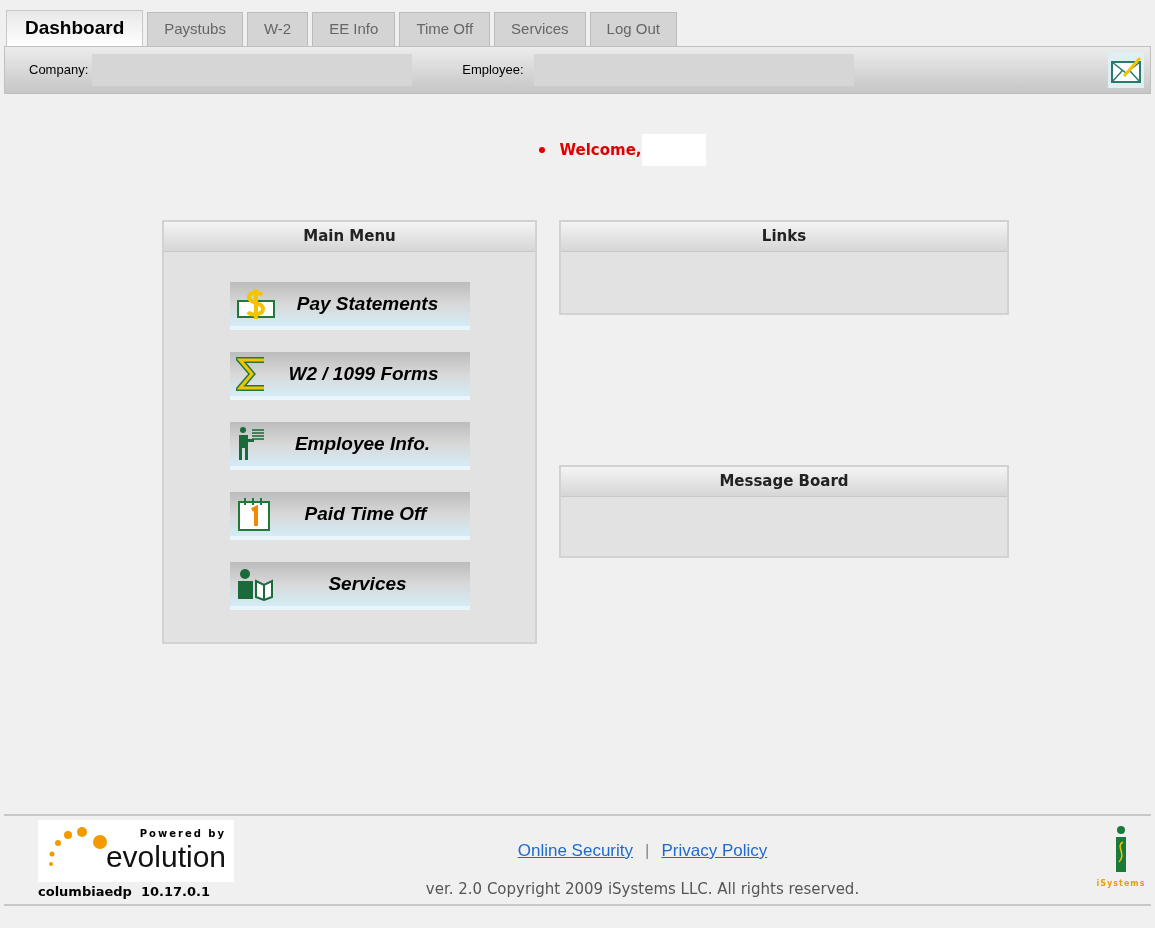 The height and width of the screenshot is (928, 1155). Describe the element at coordinates (75, 28) in the screenshot. I see `tab: Dashboard` at that location.